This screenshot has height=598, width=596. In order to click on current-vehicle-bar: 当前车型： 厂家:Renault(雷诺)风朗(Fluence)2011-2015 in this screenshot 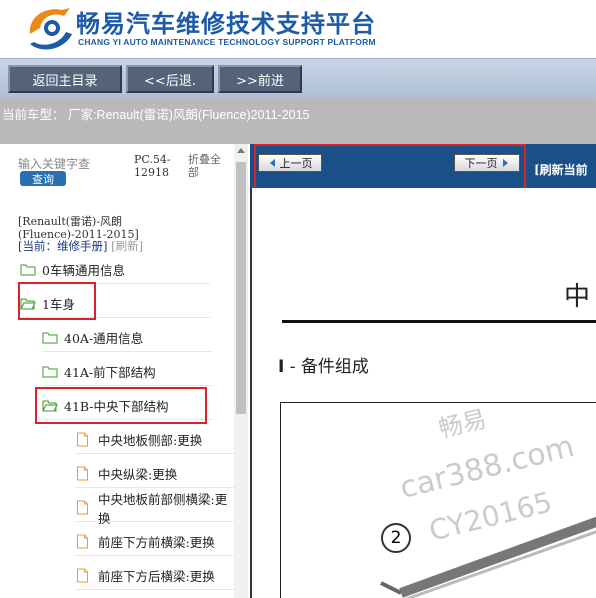, I will do `click(298, 121)`.